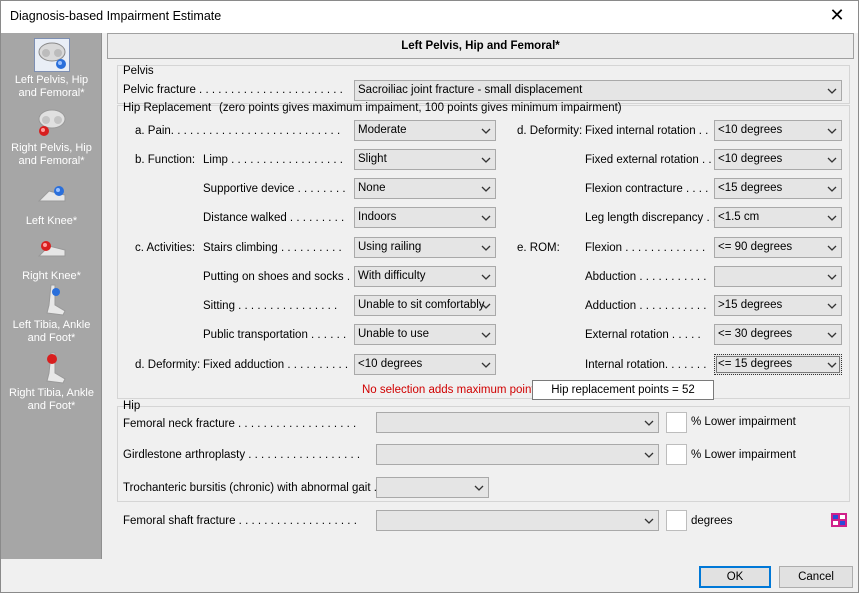  Describe the element at coordinates (274, 218) in the screenshot. I see `distance-walked-label: Distance walked . . . . . . . . .` at that location.